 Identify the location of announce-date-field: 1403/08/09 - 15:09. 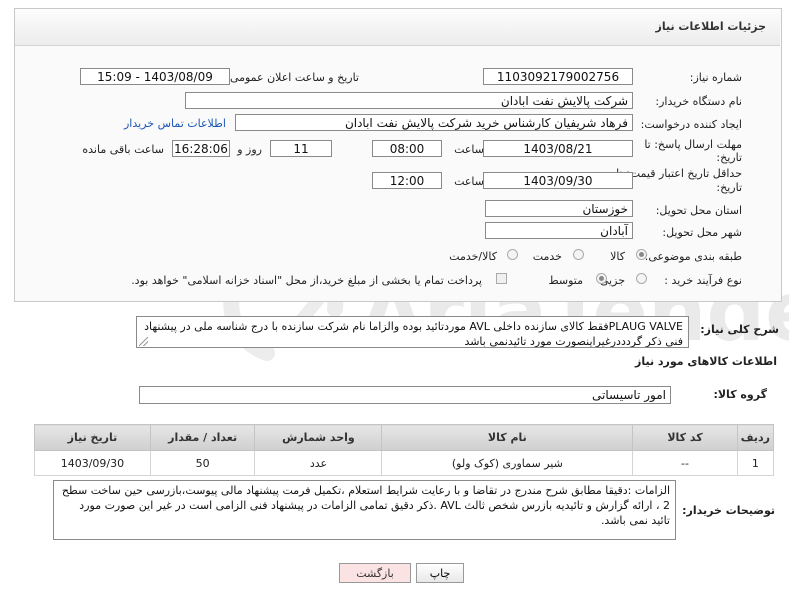
(155, 76).